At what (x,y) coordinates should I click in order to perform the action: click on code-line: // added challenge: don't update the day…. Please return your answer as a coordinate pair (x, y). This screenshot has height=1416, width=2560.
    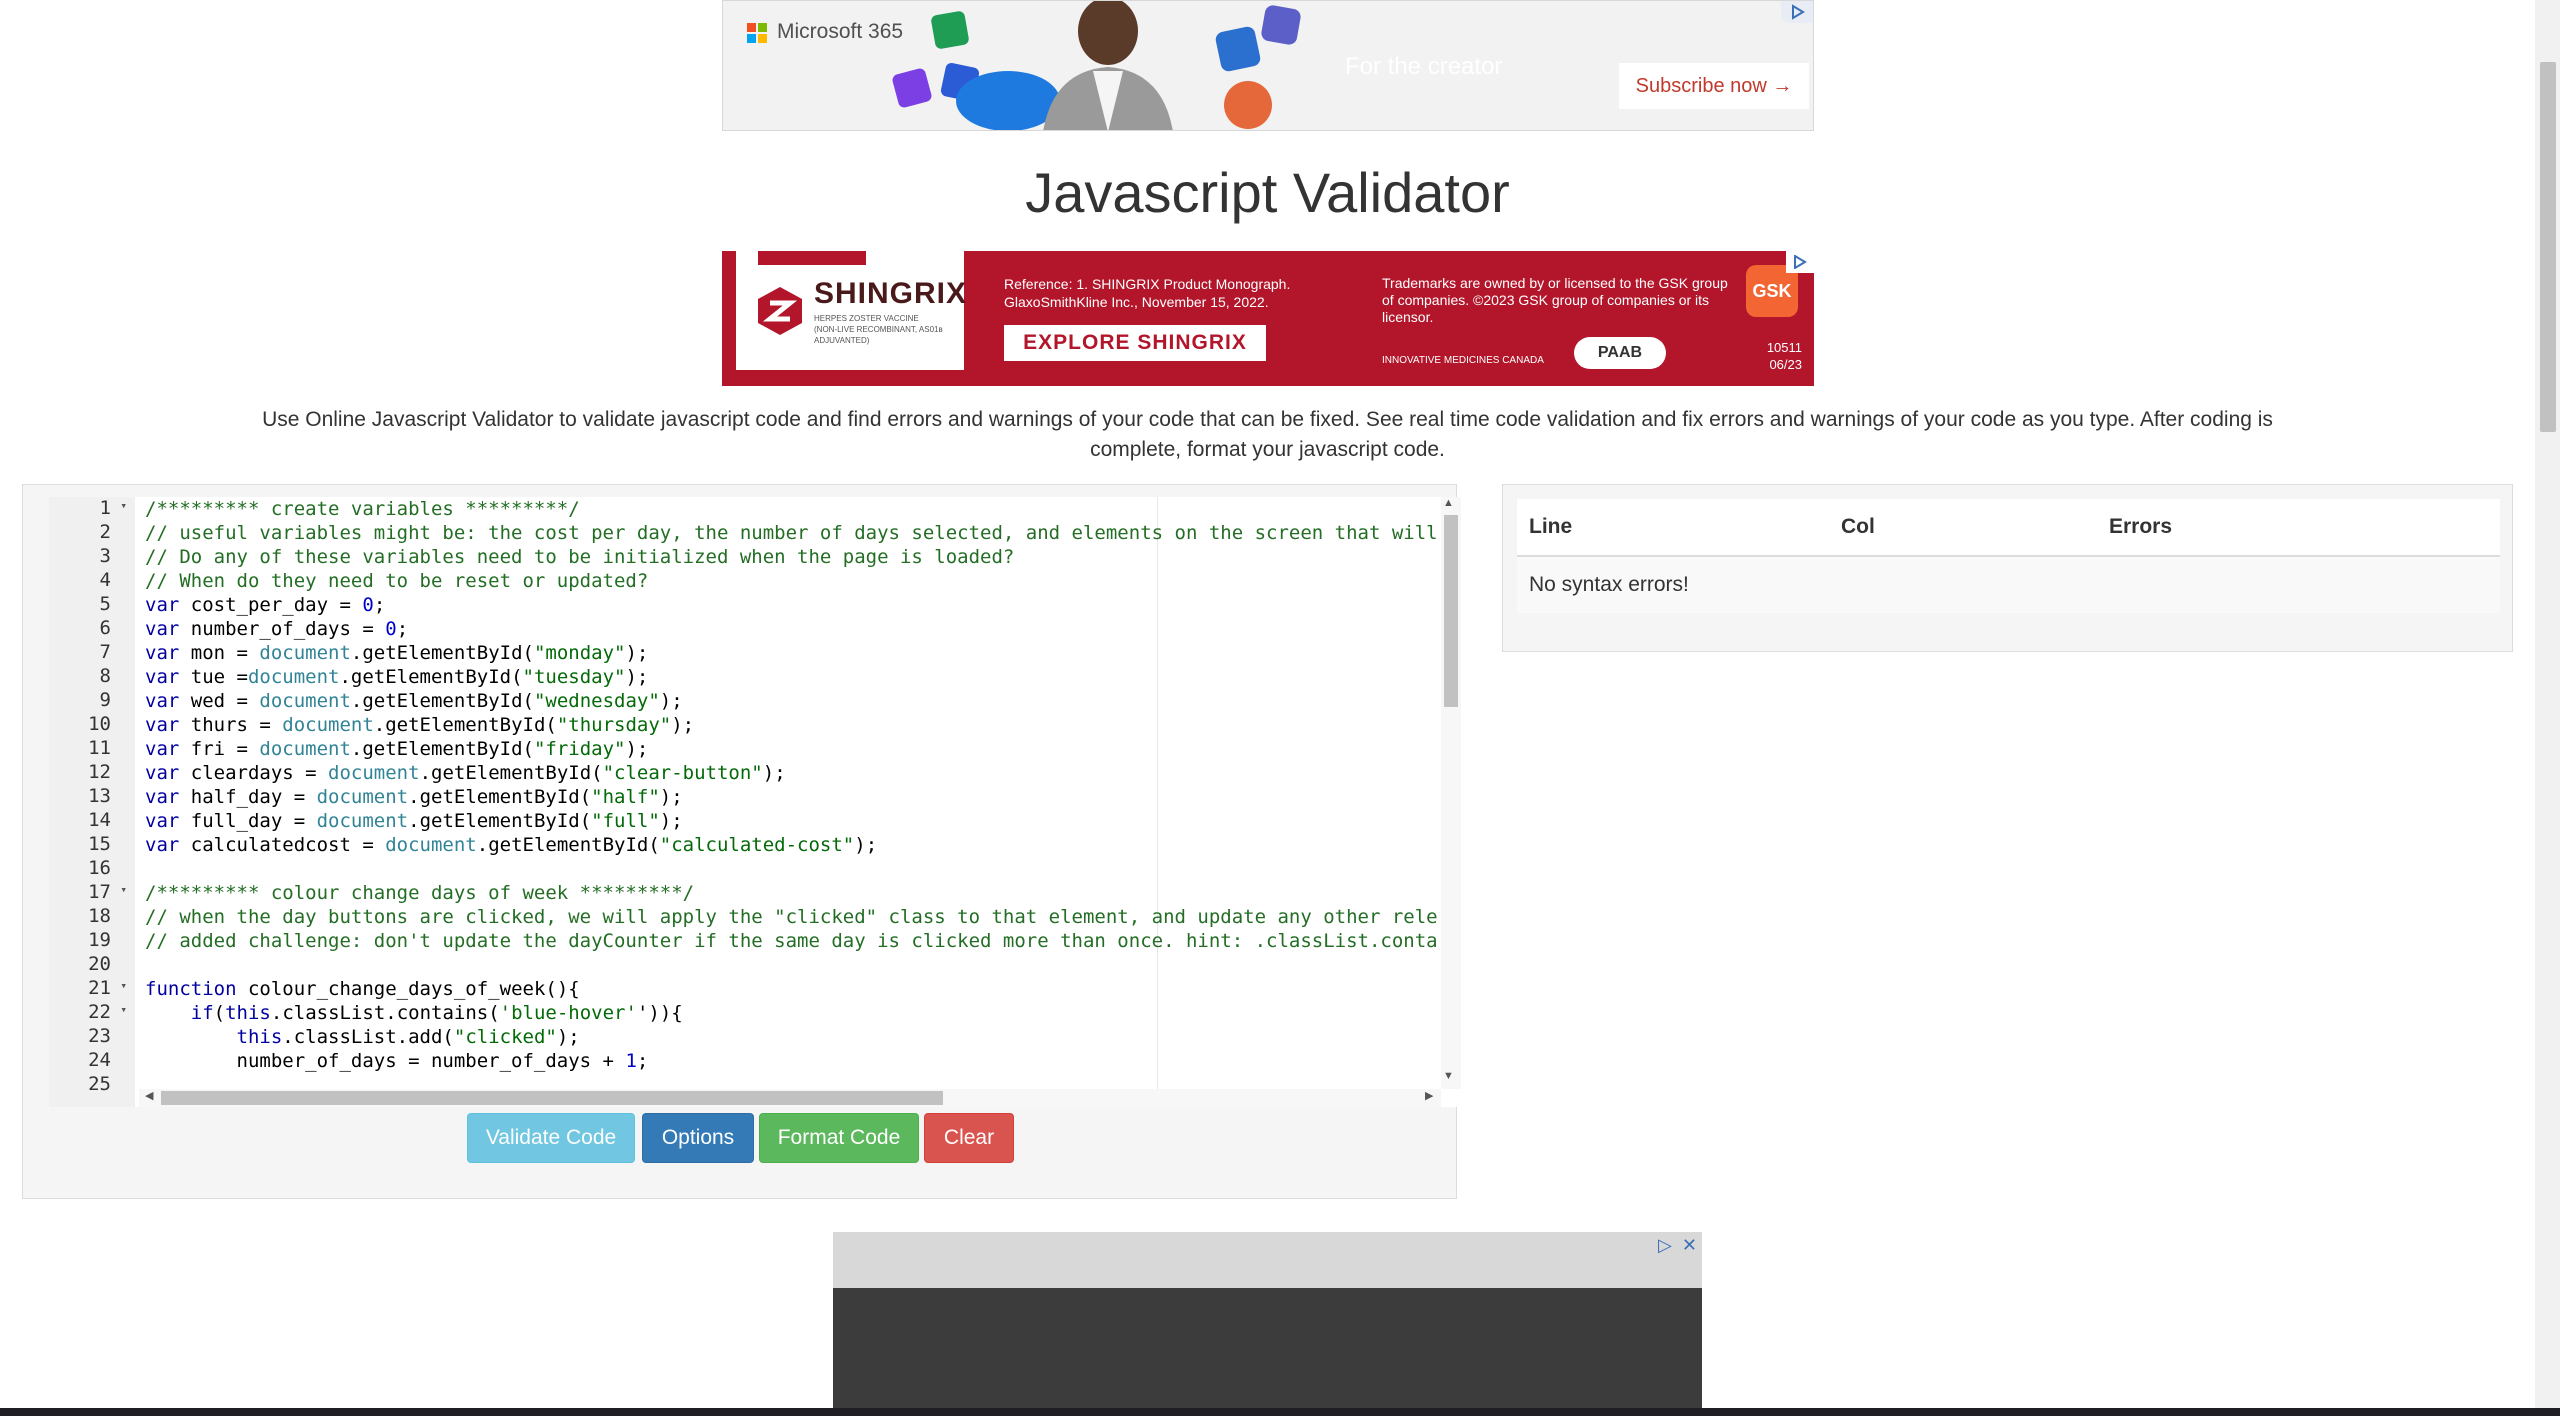
    Looking at the image, I should click on (791, 941).